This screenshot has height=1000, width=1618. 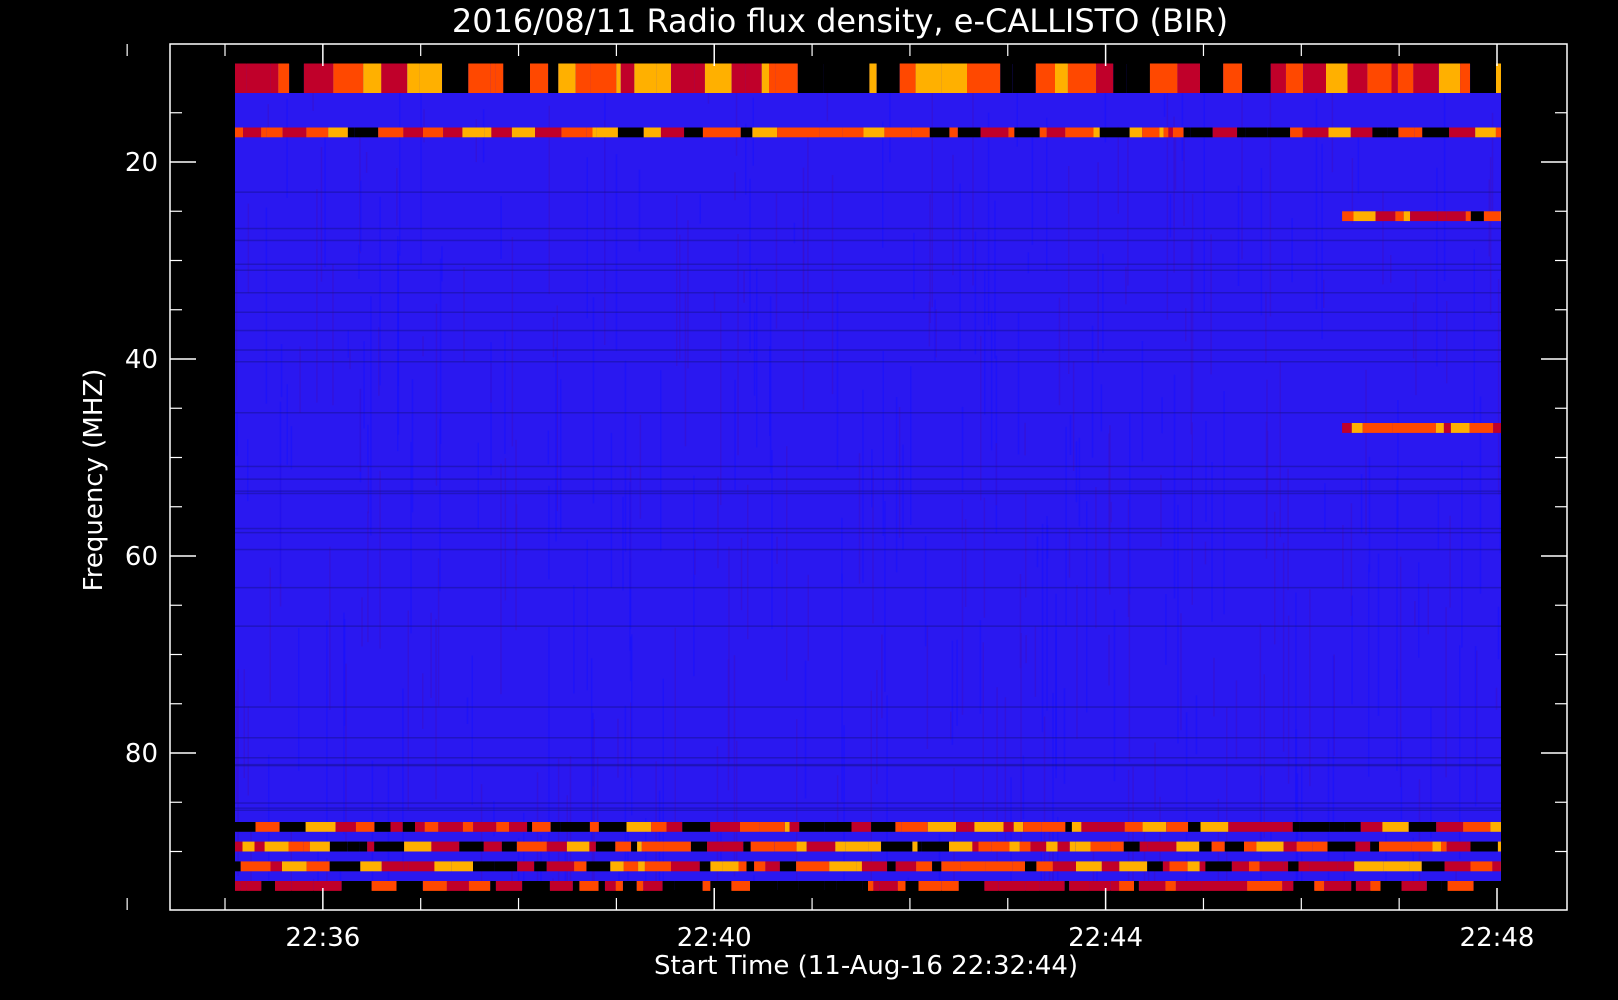 What do you see at coordinates (94, 480) in the screenshot?
I see `y-axis-label: Frequency (MHZ)` at bounding box center [94, 480].